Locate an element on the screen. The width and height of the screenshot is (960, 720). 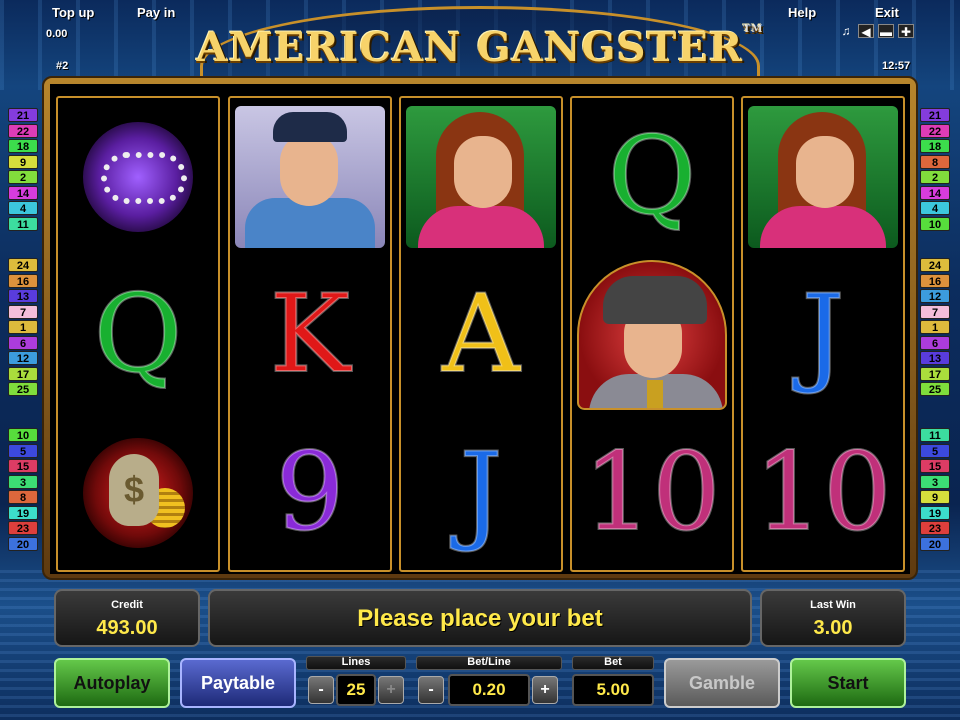
letter-symbol: Q is located at coordinates (138, 334).